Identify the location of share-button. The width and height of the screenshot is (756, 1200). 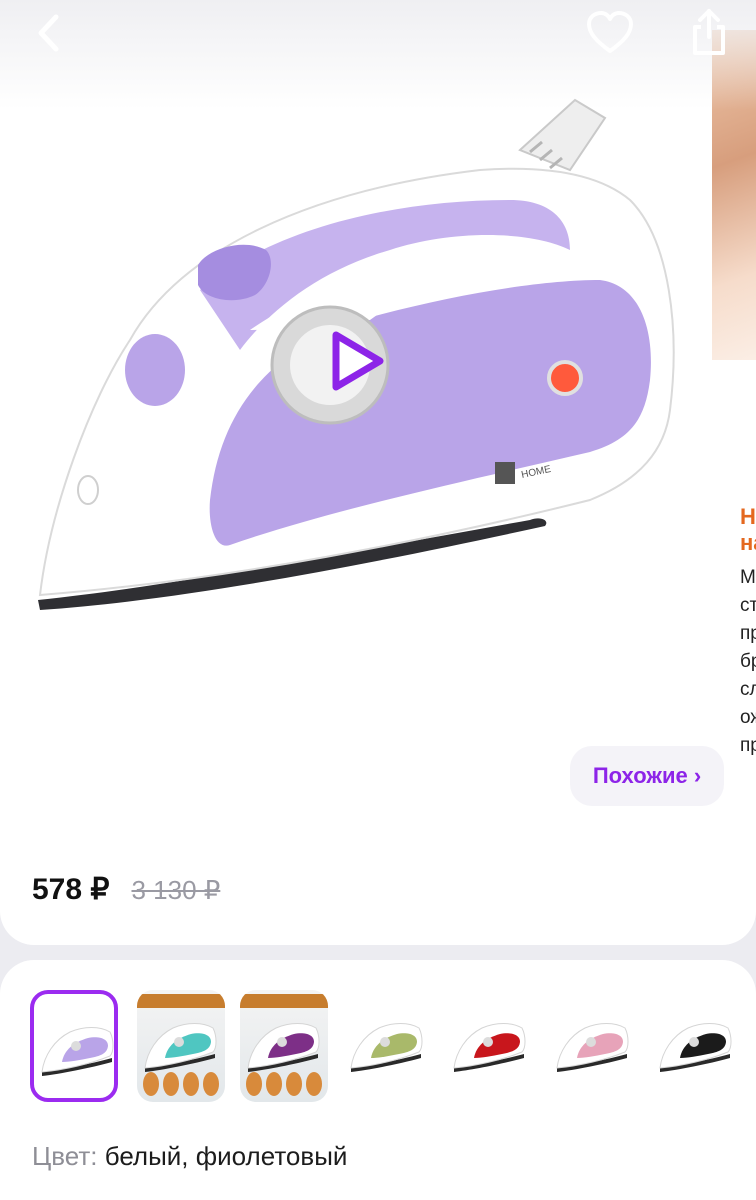
(709, 32).